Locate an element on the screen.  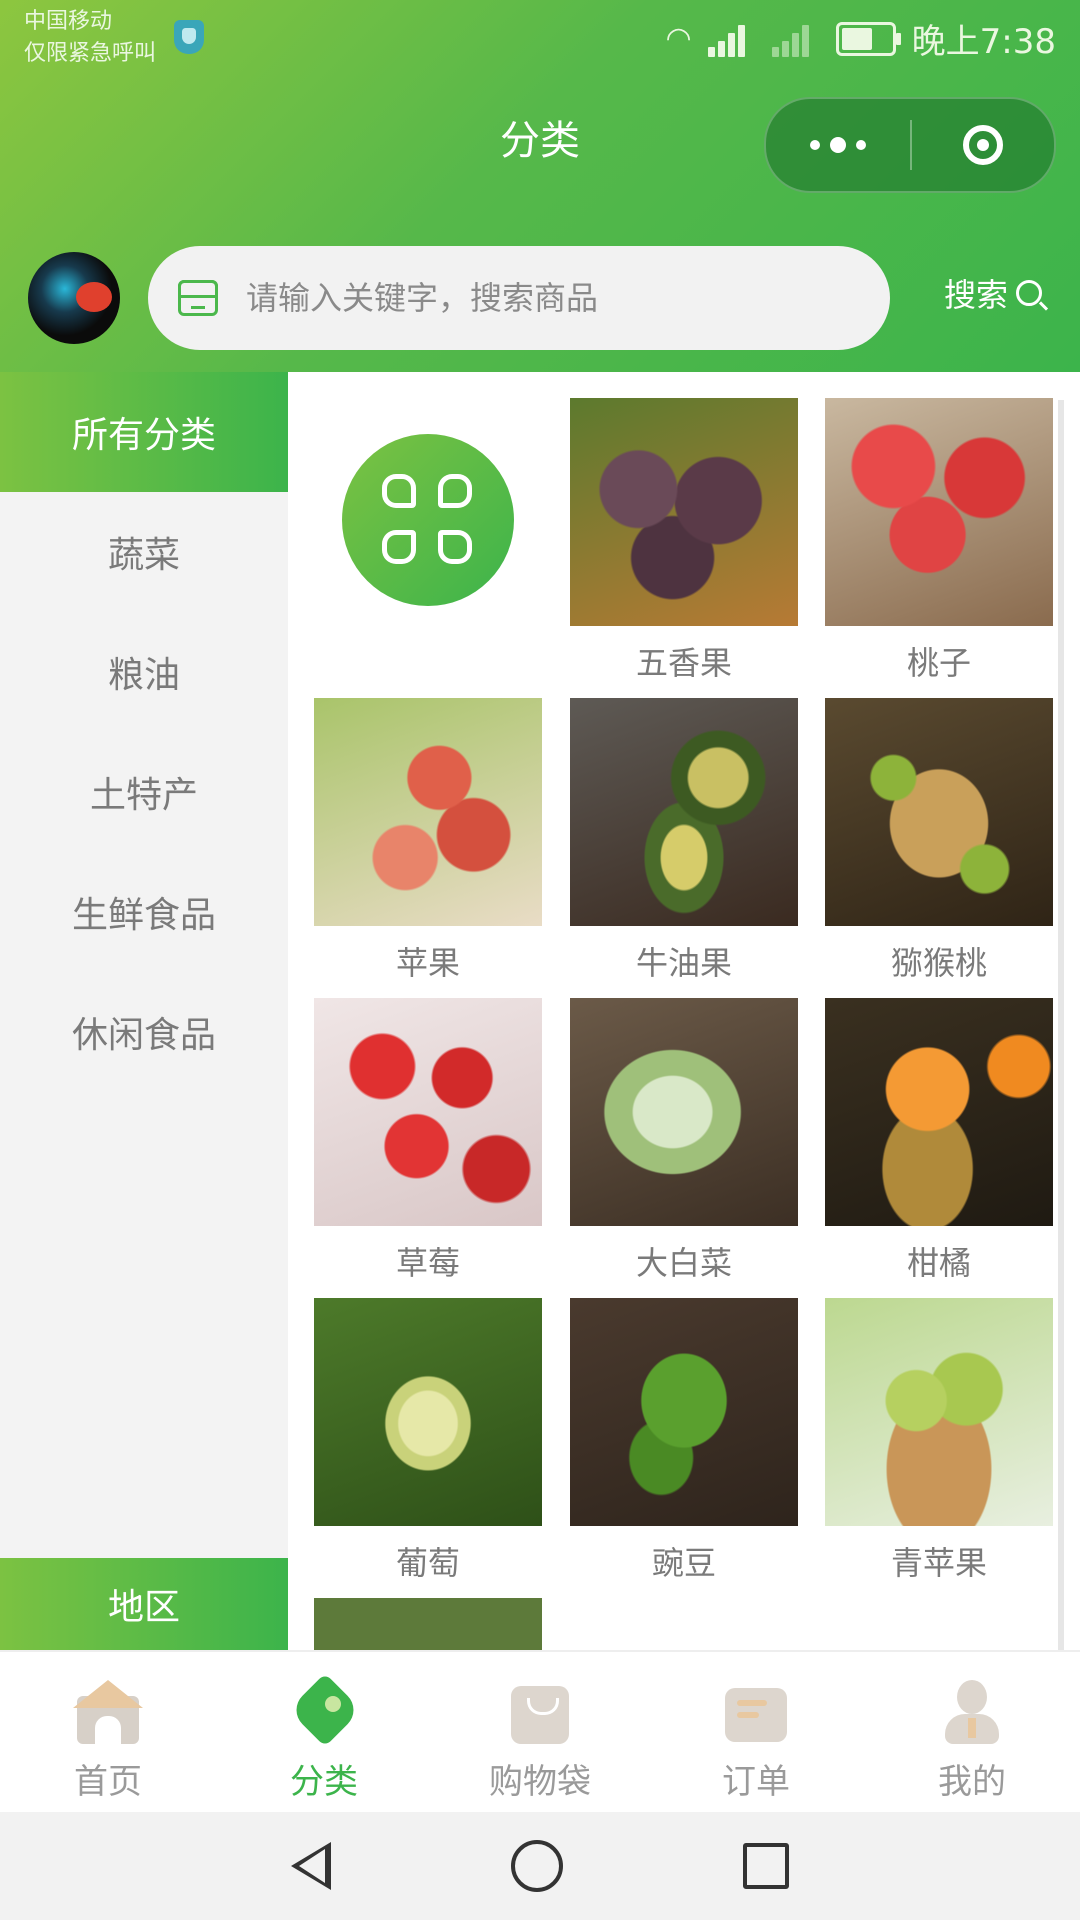
search-button-label: 搜索 is located at coordinates (976, 295).